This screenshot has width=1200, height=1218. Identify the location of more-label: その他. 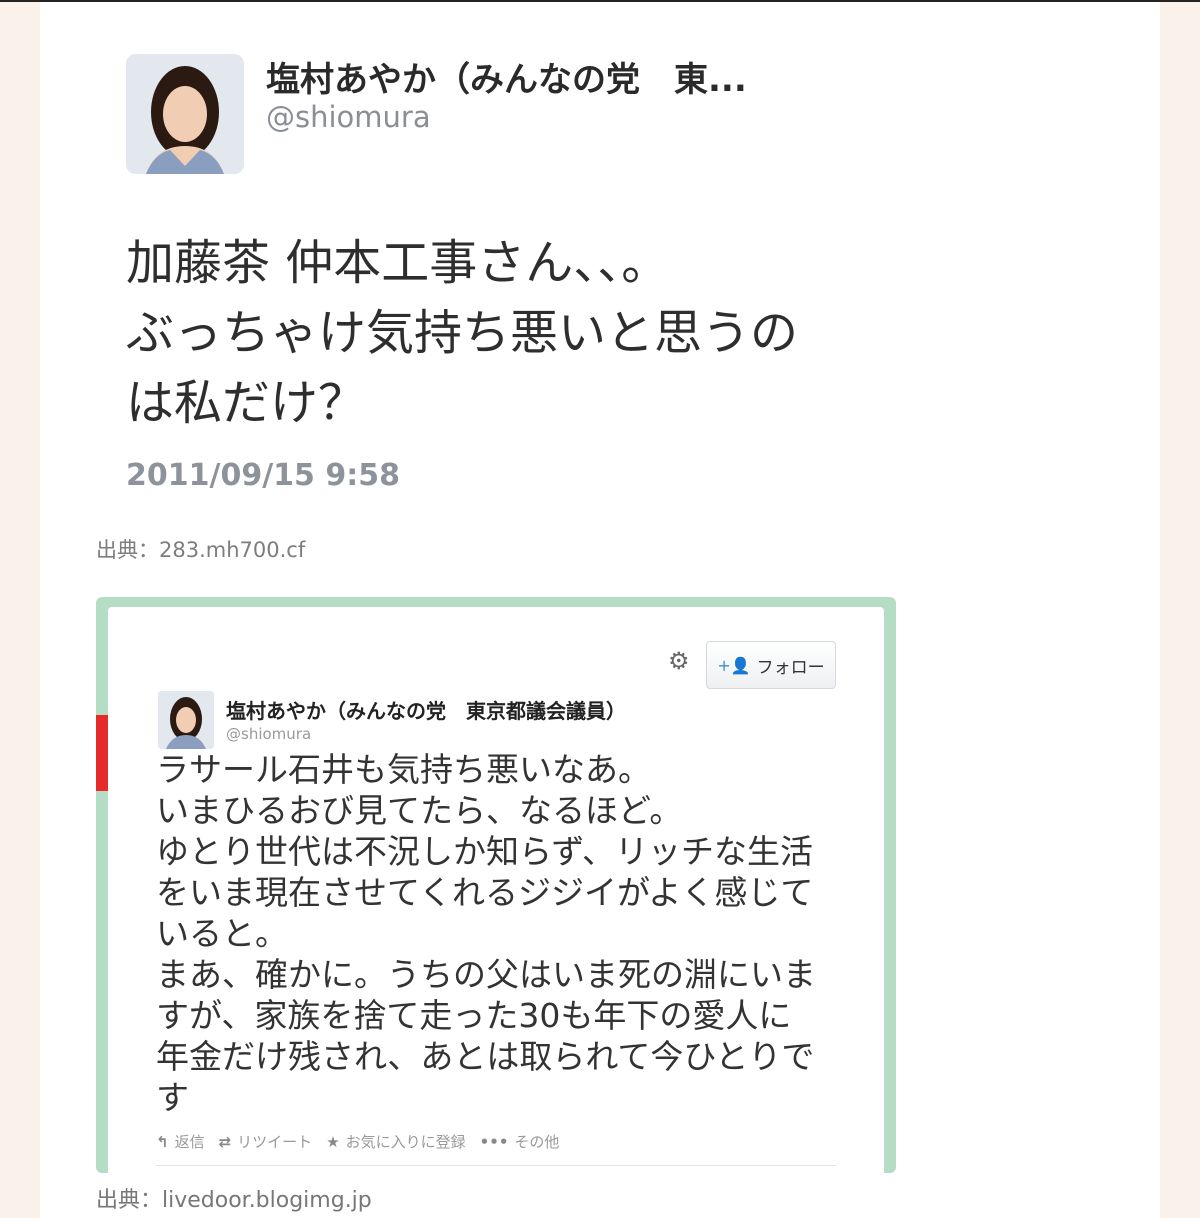
(537, 1142).